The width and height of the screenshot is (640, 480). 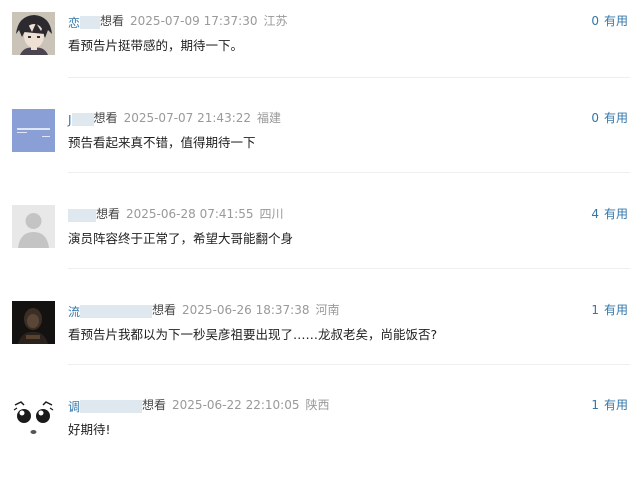 I want to click on comment-location: 陕西, so click(x=317, y=405).